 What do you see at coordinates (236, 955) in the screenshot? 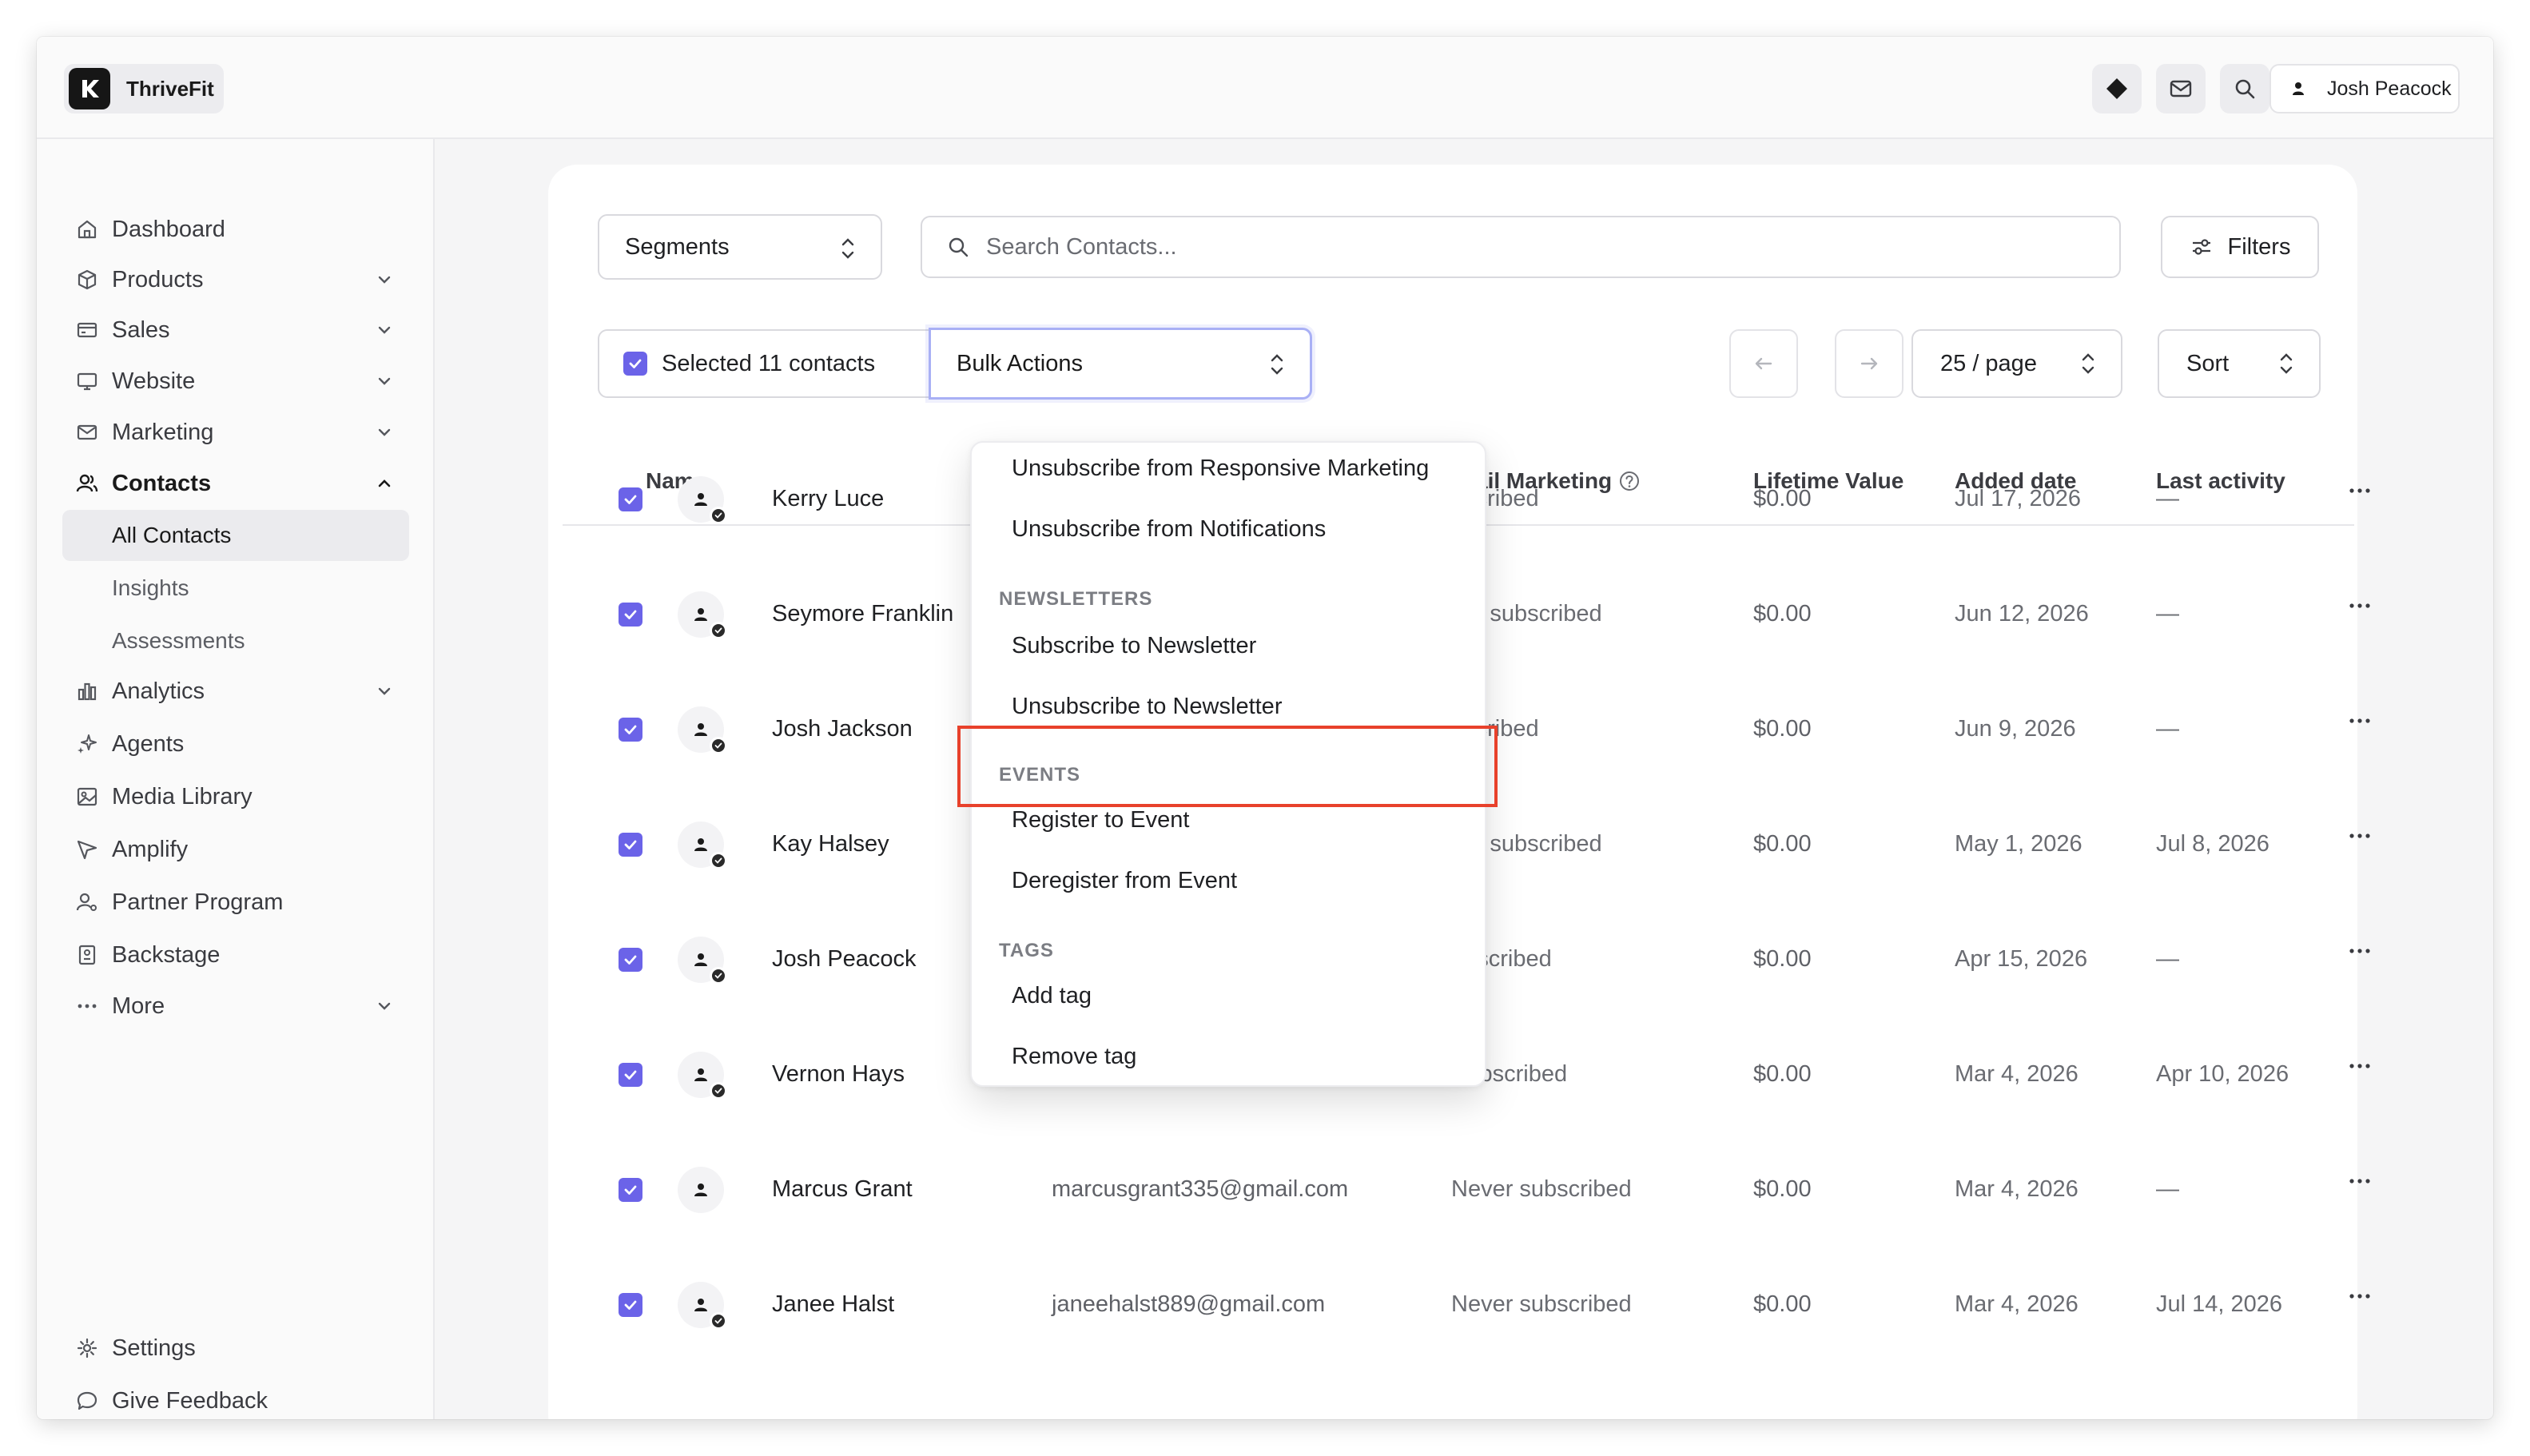
I see `sidebar-item-backstage: Backstage` at bounding box center [236, 955].